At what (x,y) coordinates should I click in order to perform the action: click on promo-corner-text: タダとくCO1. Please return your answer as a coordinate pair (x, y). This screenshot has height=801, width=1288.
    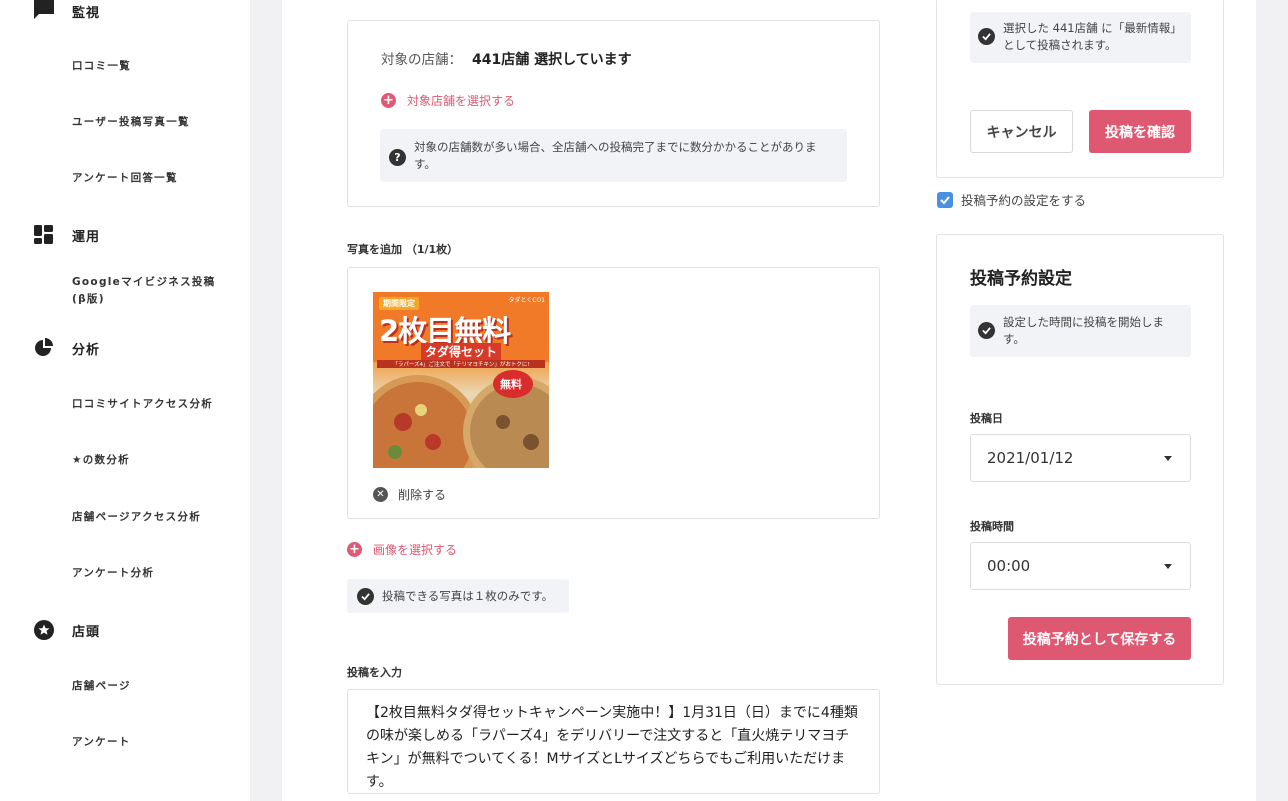
    Looking at the image, I should click on (526, 300).